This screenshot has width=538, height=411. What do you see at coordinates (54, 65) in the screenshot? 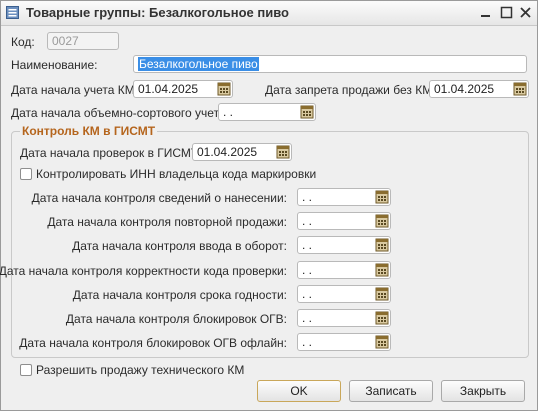
I see `name-label: Наименование:` at bounding box center [54, 65].